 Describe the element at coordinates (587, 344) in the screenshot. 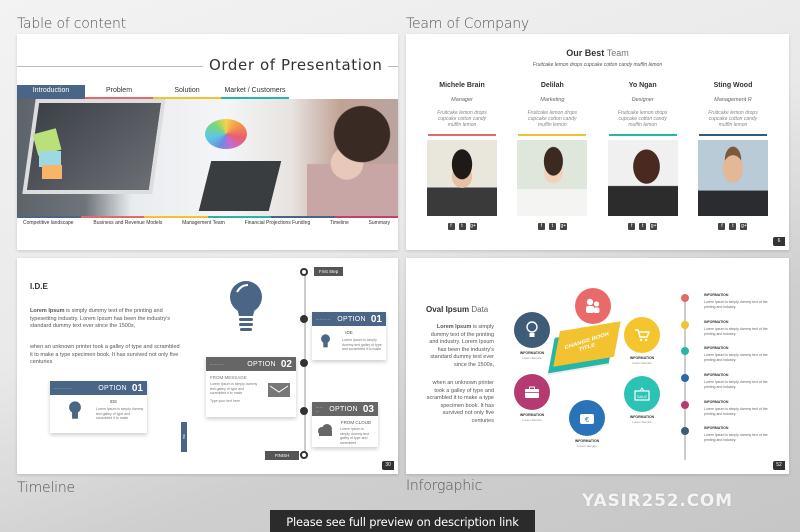

I see `book-illustration: CHANGE BOOK TITLE` at that location.